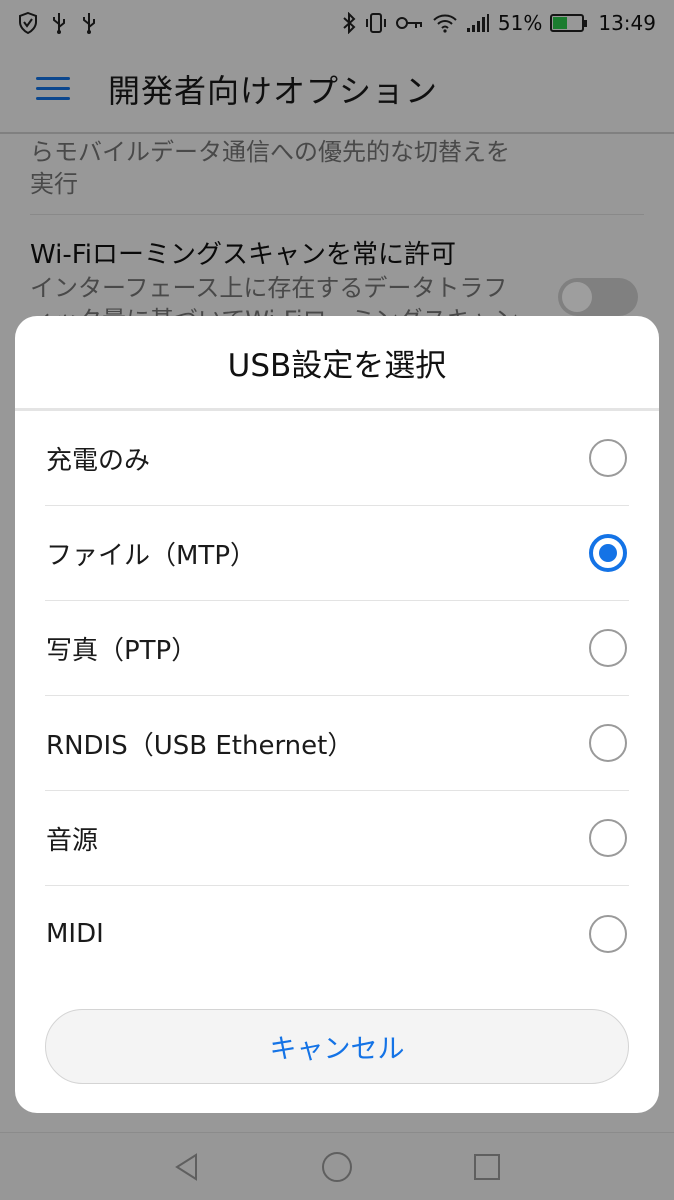 This screenshot has height=1200, width=674. Describe the element at coordinates (337, 838) in the screenshot. I see `usb-option-audio: 音源` at that location.